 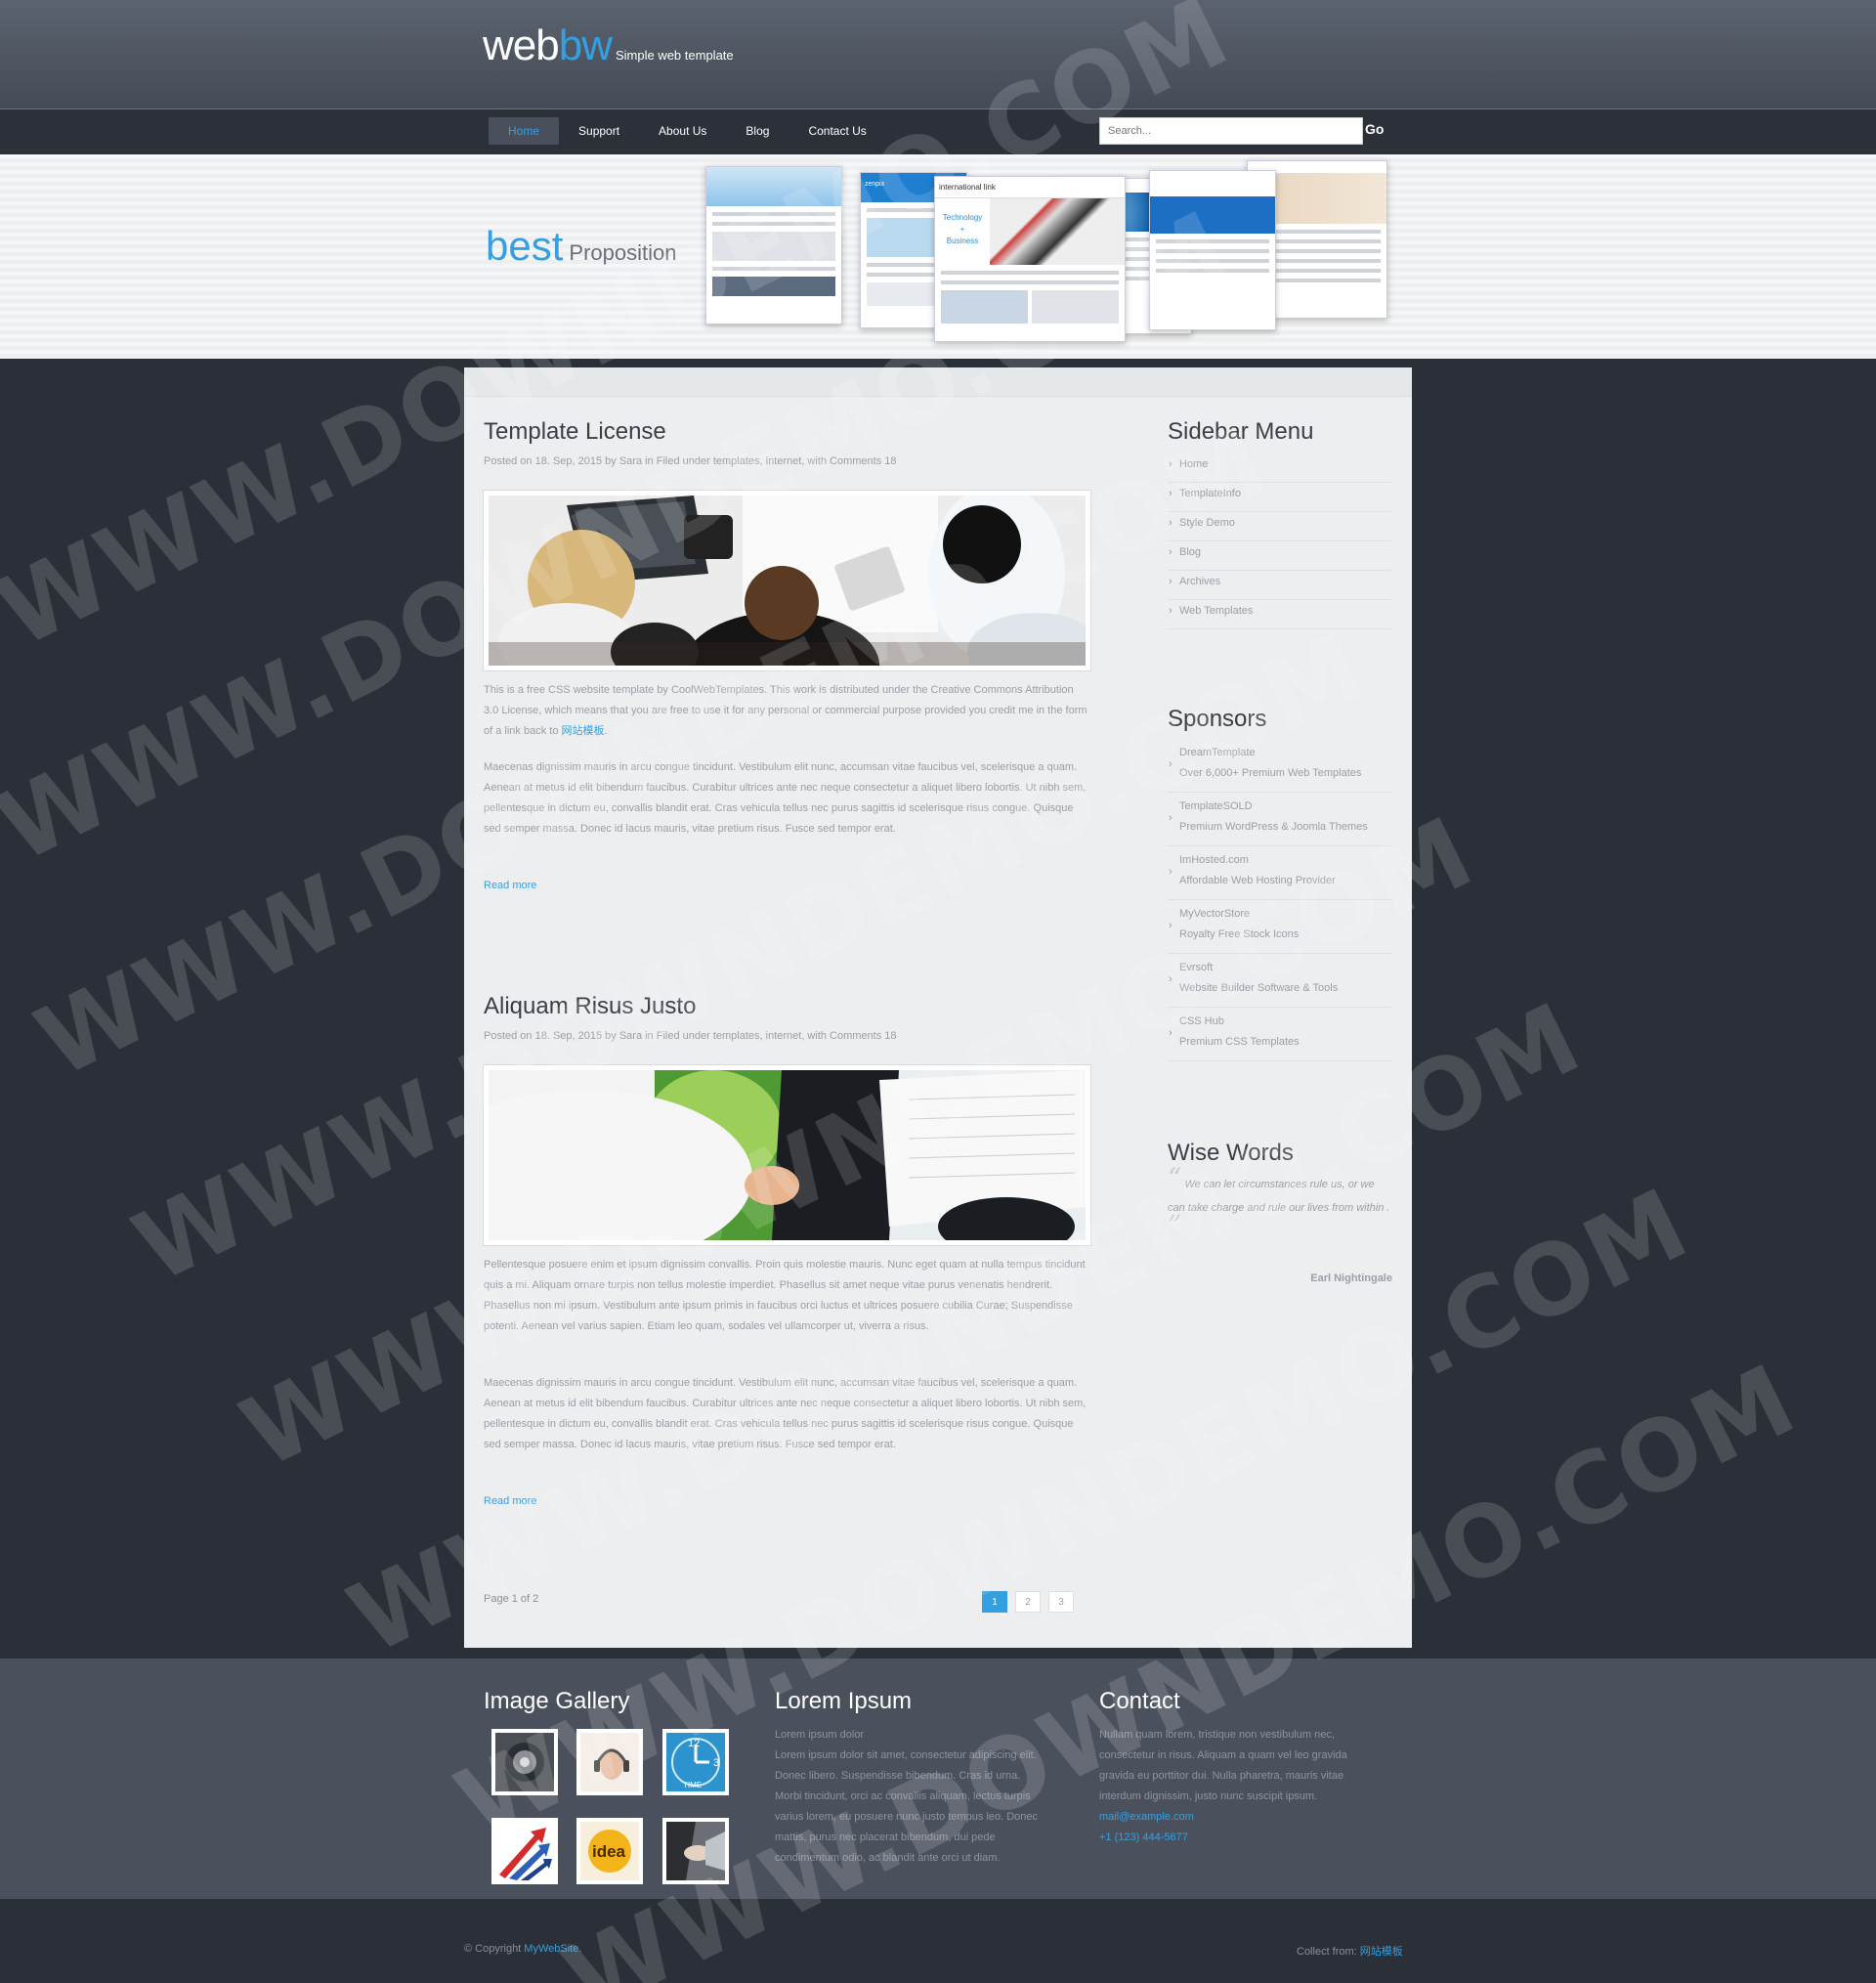 What do you see at coordinates (1239, 1042) in the screenshot?
I see `sponsor-desc: Premium CSS Templates` at bounding box center [1239, 1042].